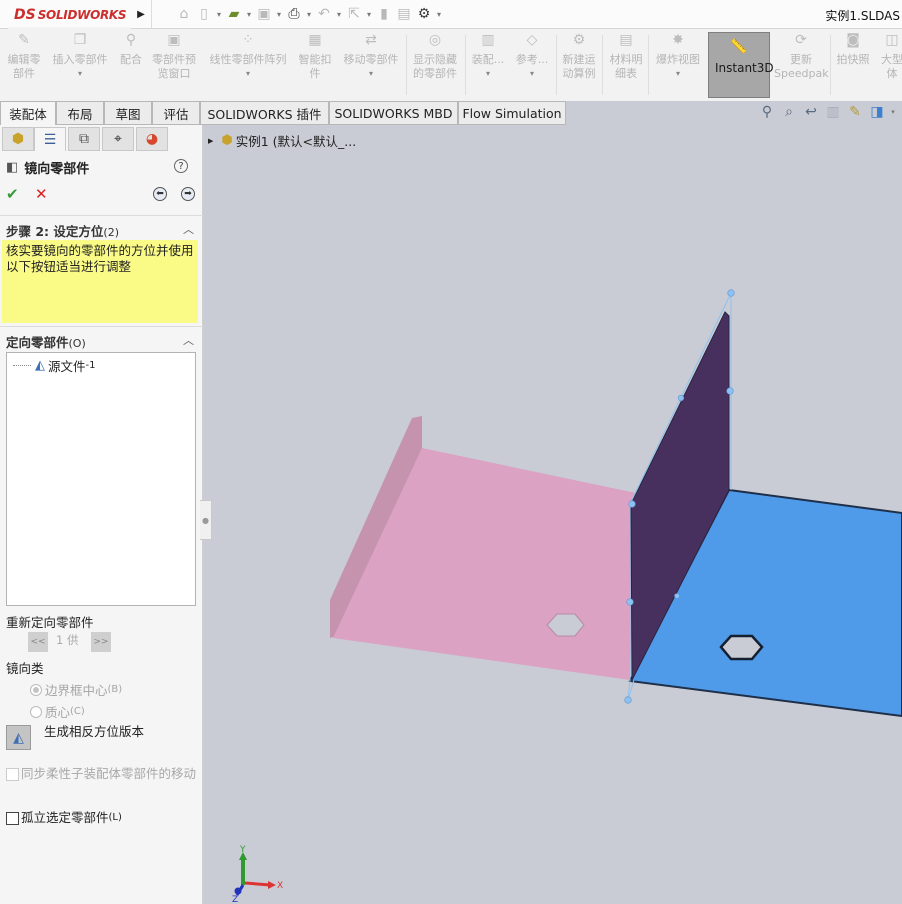 The height and width of the screenshot is (904, 902). I want to click on display-manager-tab: ◕, so click(152, 139).